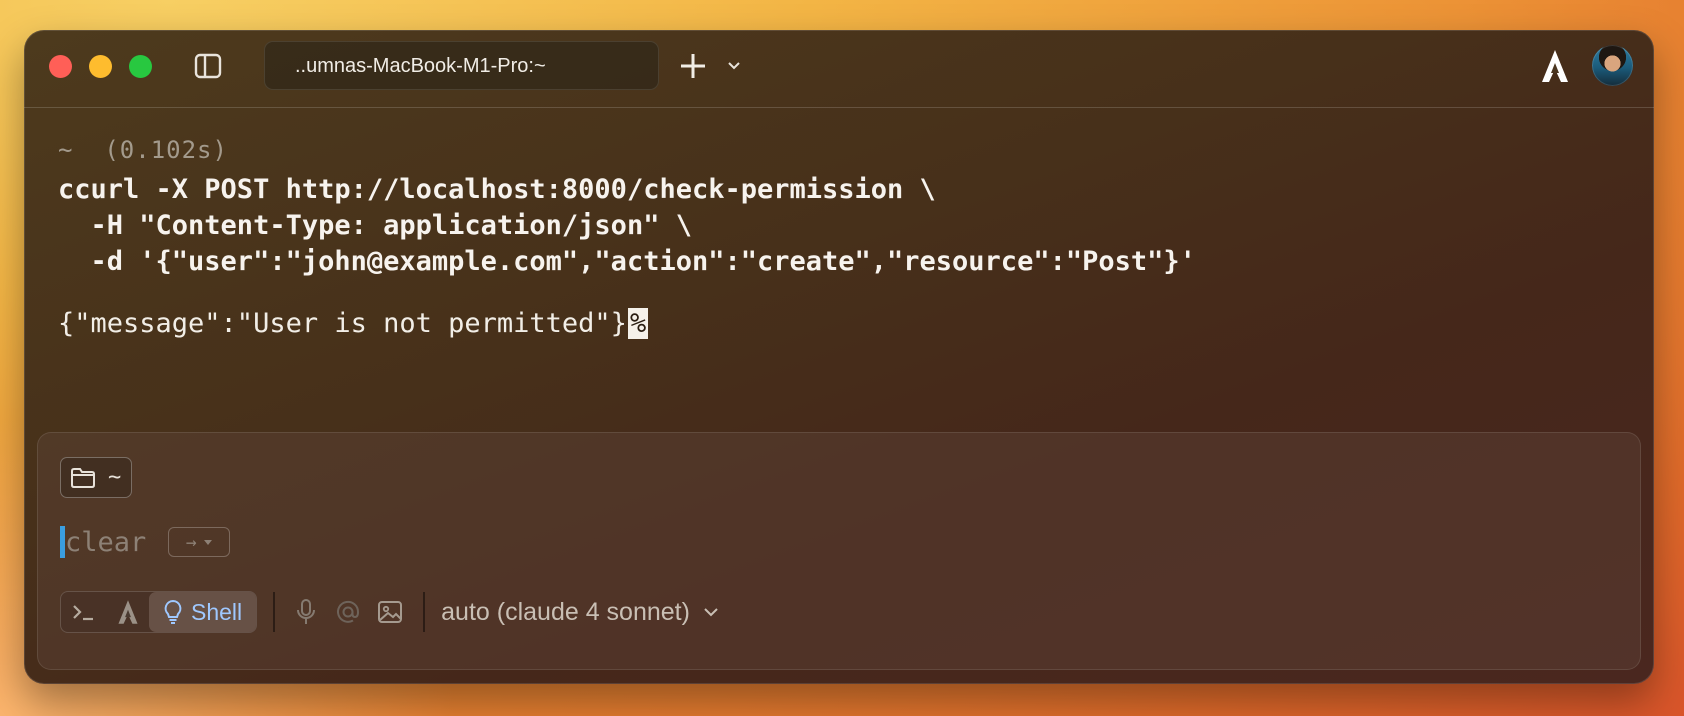 The height and width of the screenshot is (716, 1684). What do you see at coordinates (342, 323) in the screenshot?
I see `output-text: {"message":"User is not permitted"}` at bounding box center [342, 323].